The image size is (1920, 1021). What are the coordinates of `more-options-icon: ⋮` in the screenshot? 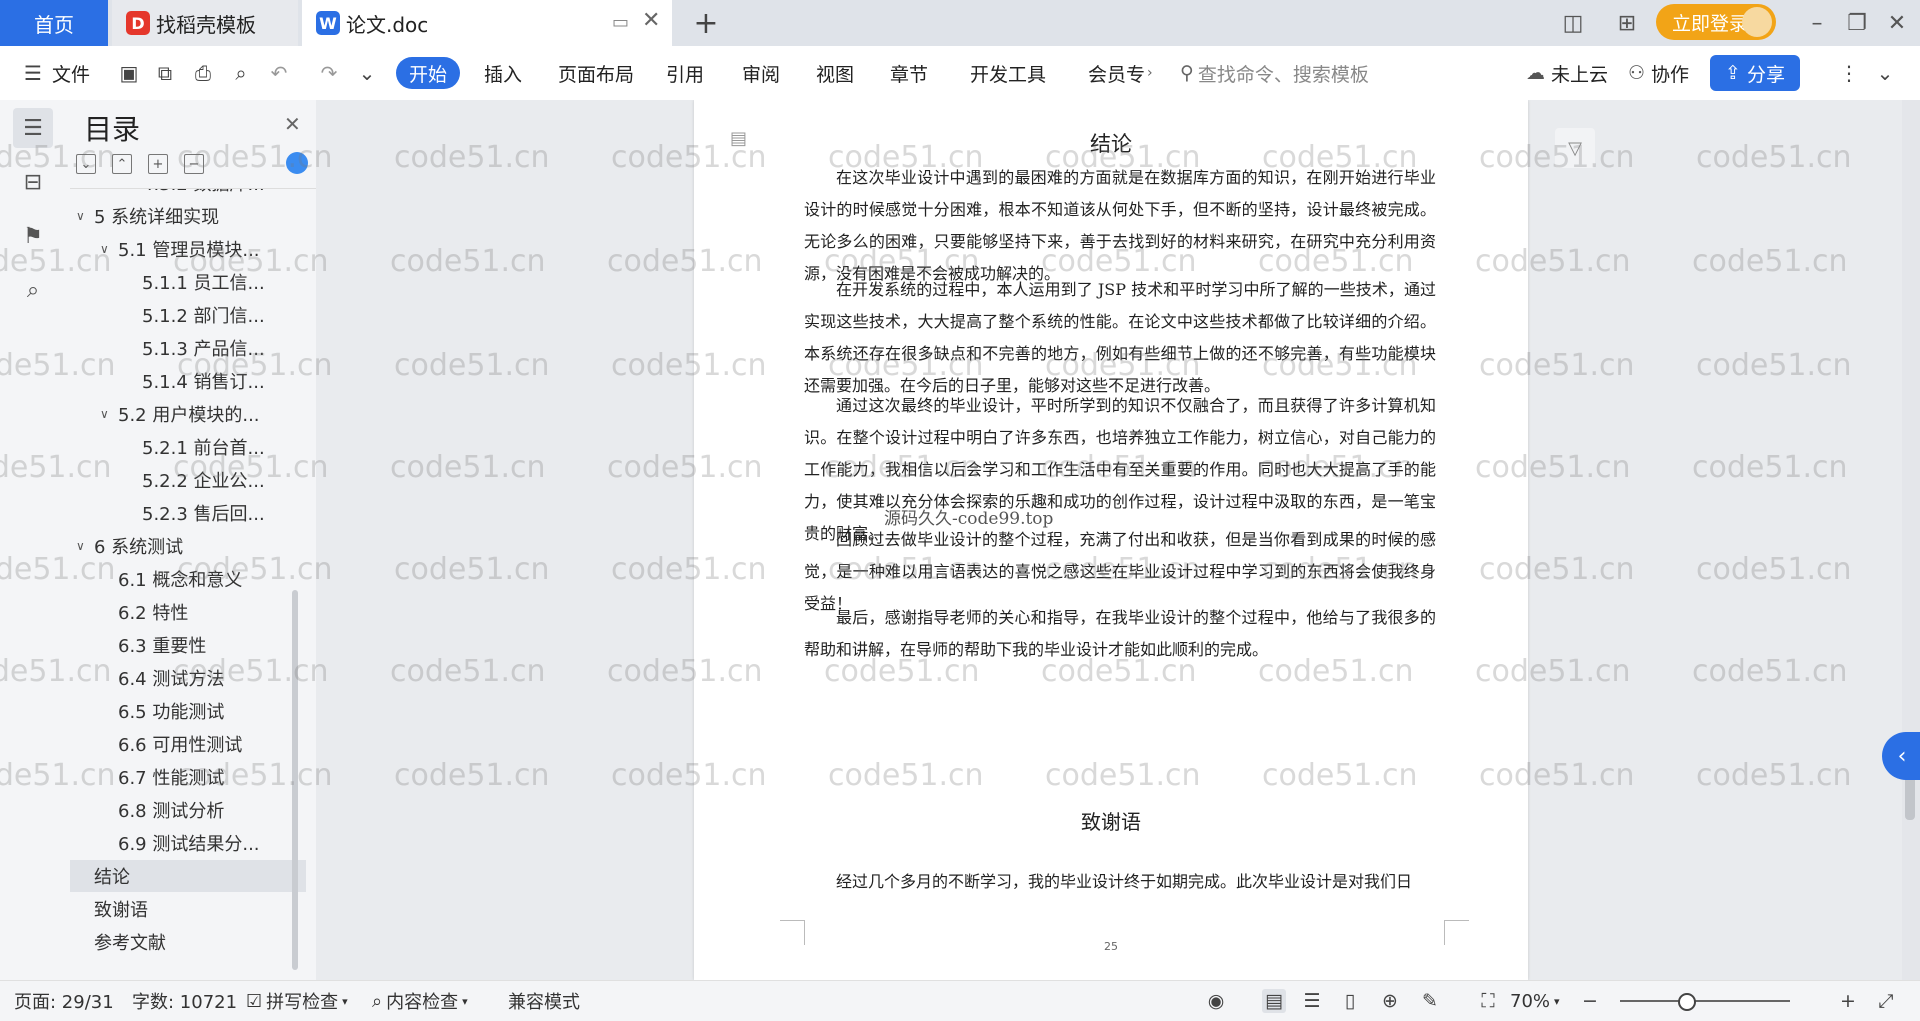 It's located at (1849, 73).